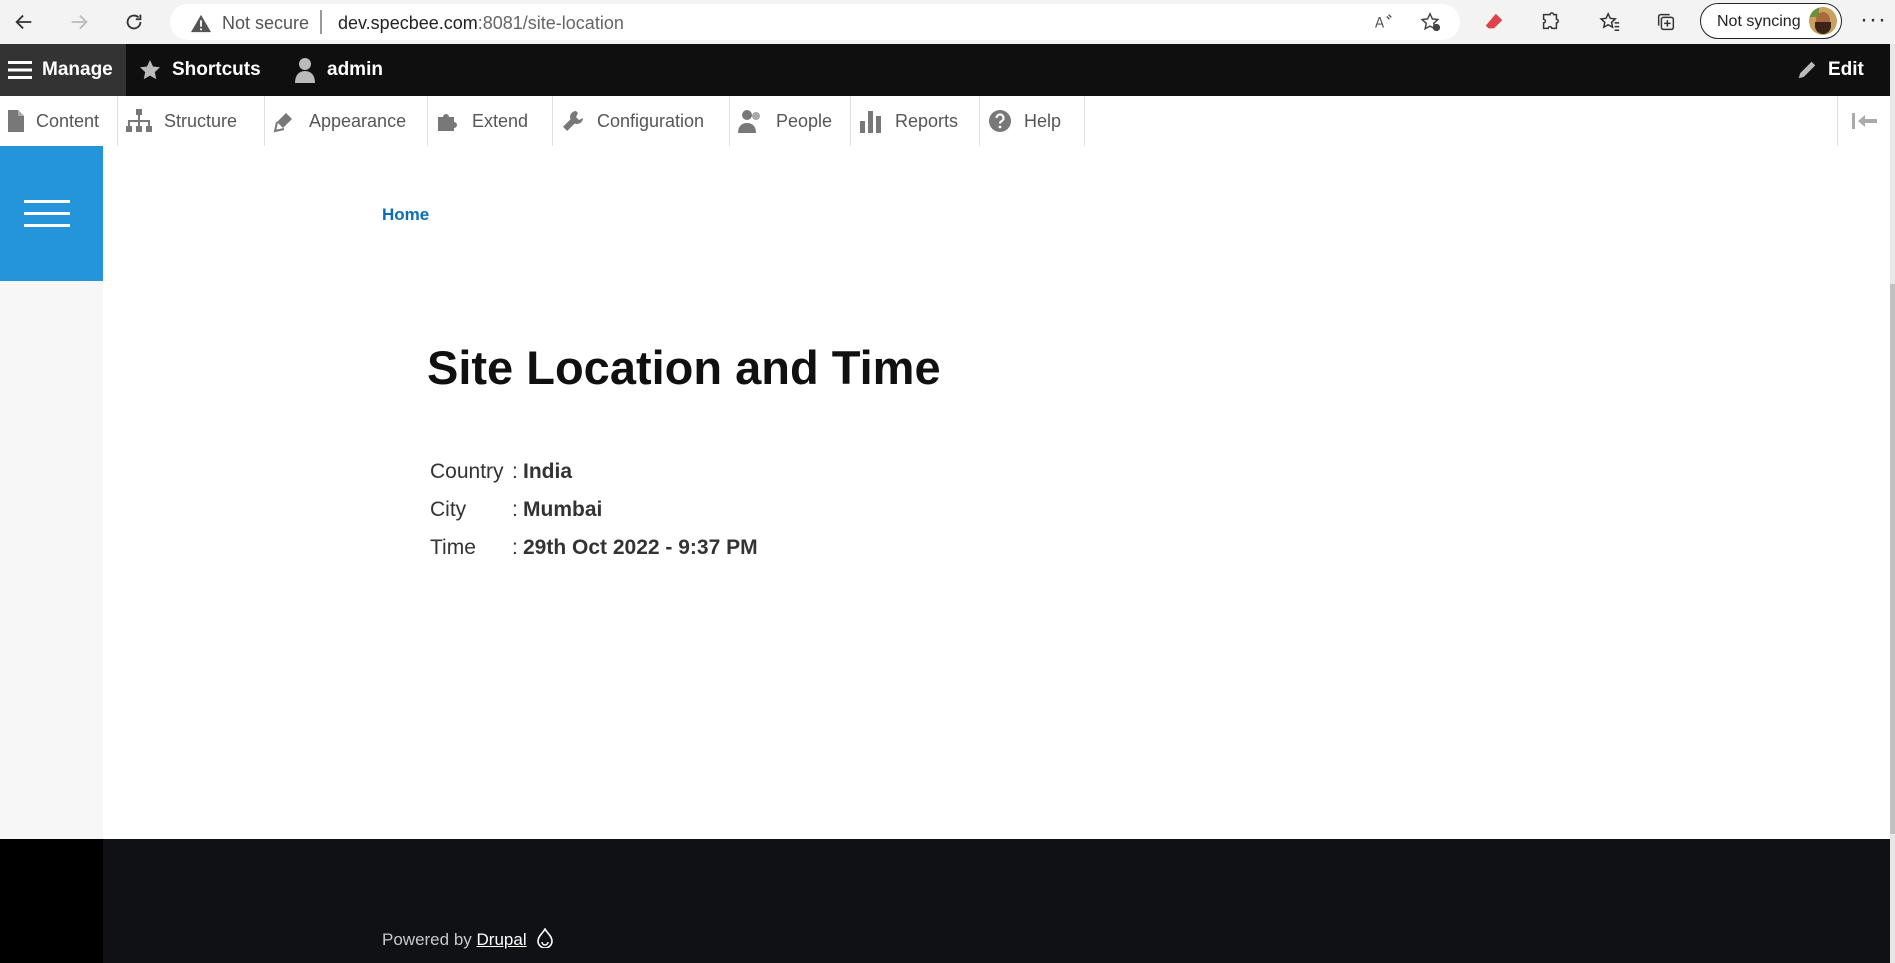 The width and height of the screenshot is (1895, 963). I want to click on site-footer, so click(996, 901).